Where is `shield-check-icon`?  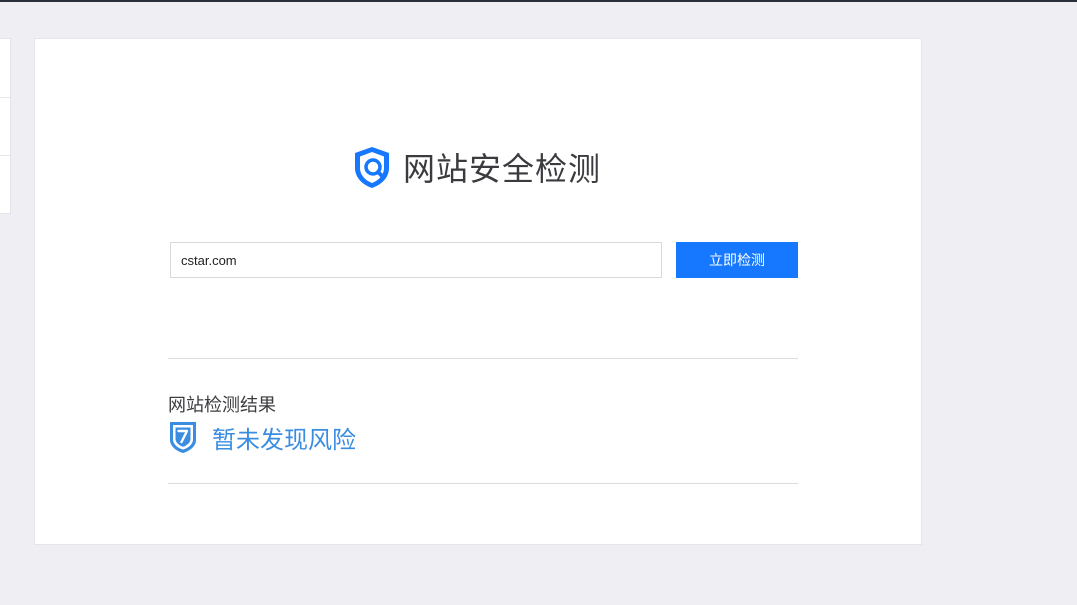
shield-check-icon is located at coordinates (183, 437).